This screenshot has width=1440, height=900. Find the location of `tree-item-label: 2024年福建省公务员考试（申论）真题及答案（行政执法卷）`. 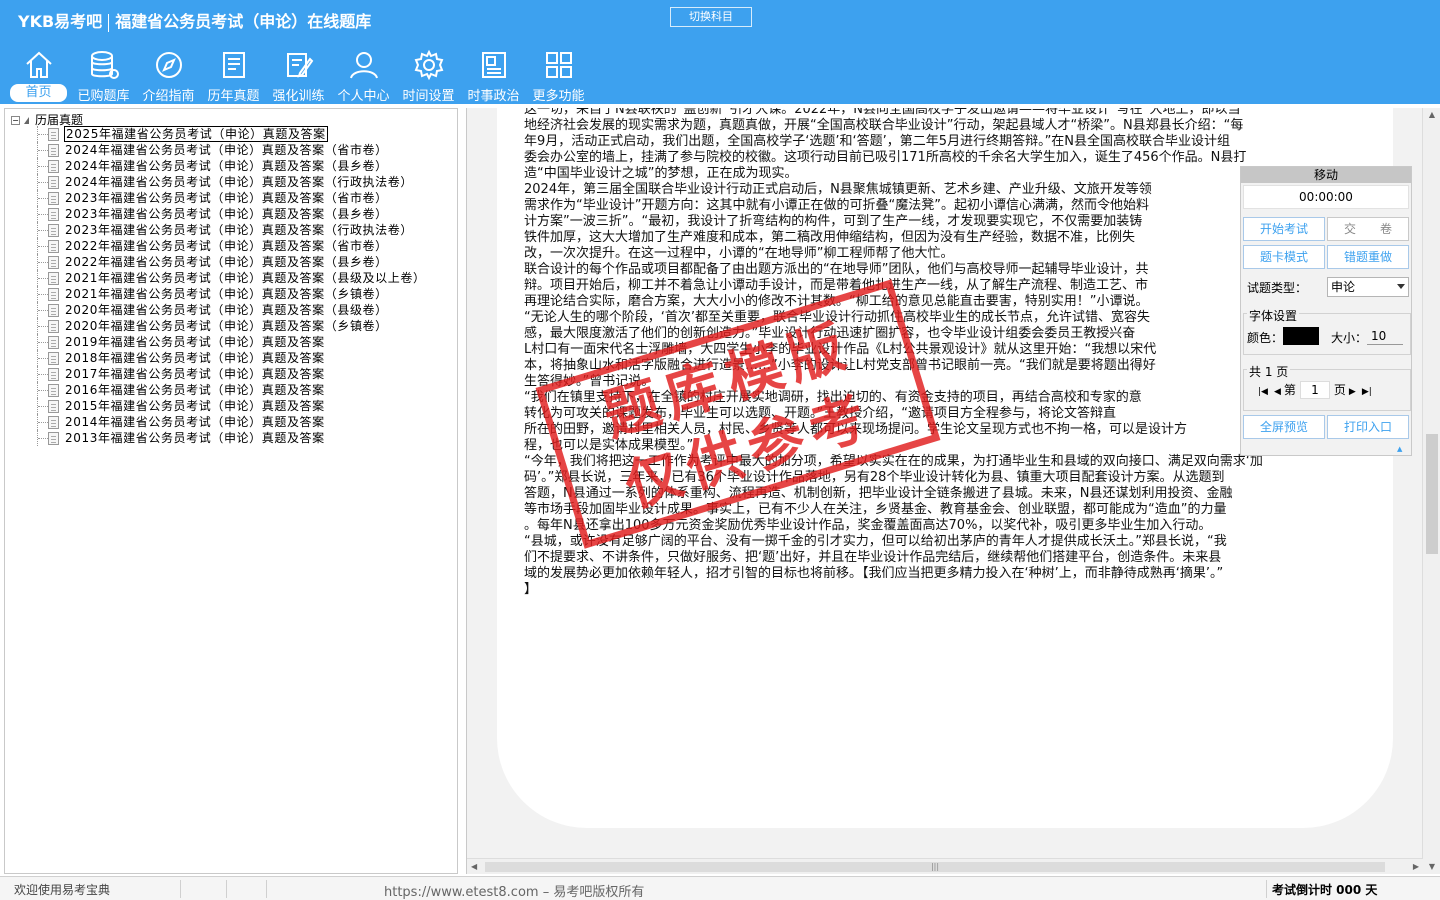

tree-item-label: 2024年福建省公务员考试（申论）真题及答案（行政执法卷） is located at coordinates (239, 182).